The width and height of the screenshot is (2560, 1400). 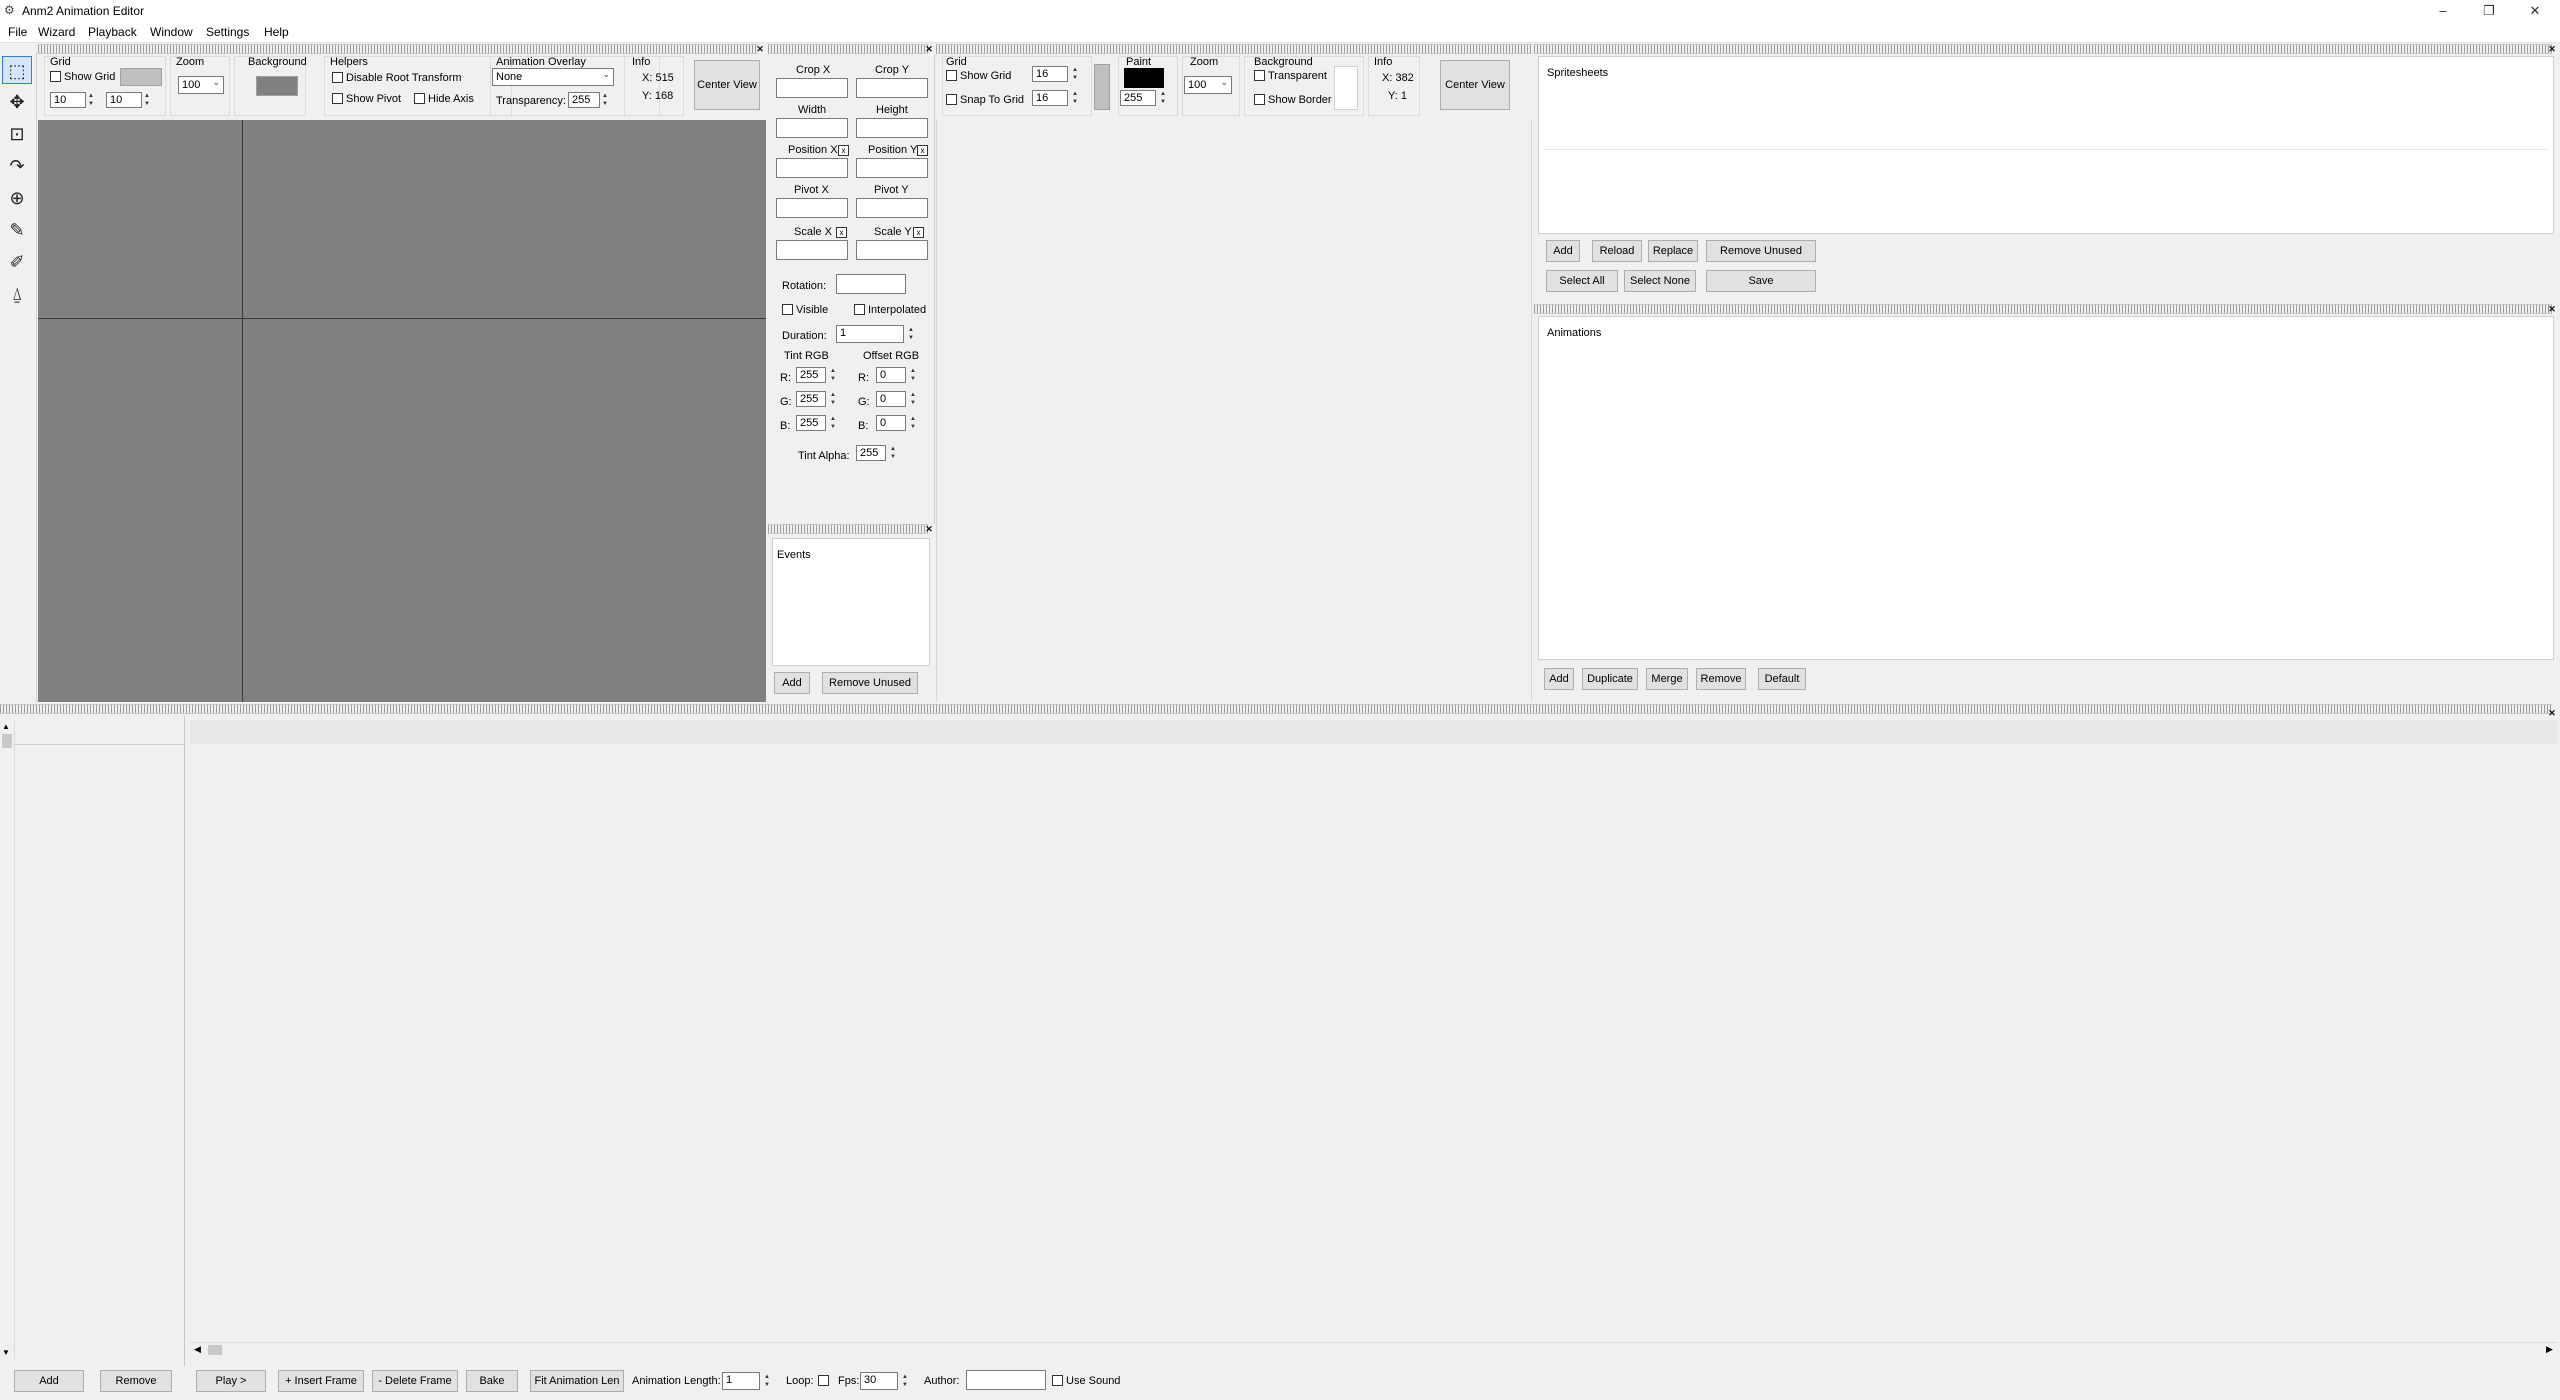 What do you see at coordinates (851, 602) in the screenshot?
I see `events-list: Events` at bounding box center [851, 602].